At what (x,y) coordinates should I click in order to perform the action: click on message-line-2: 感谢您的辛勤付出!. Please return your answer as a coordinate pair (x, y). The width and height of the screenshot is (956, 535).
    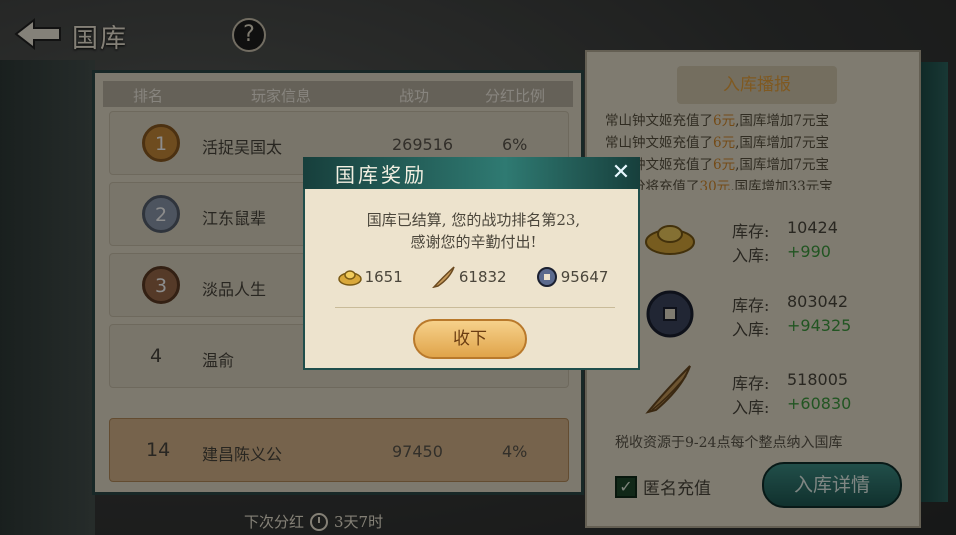
    Looking at the image, I should click on (473, 242).